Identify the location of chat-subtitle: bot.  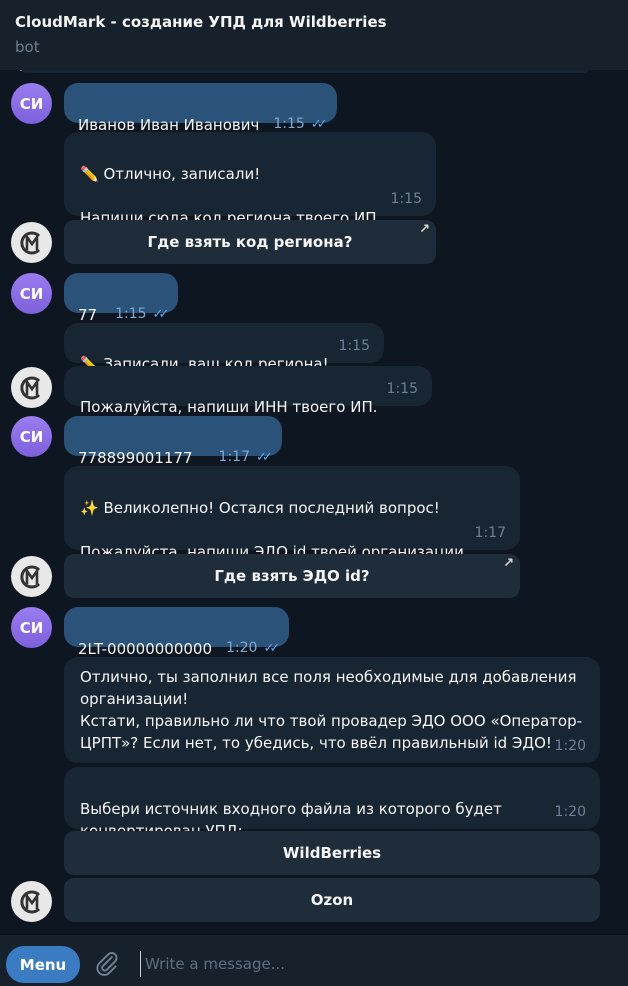
(27, 47).